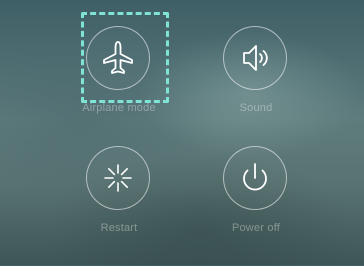  What do you see at coordinates (256, 228) in the screenshot?
I see `power-off-label: Power off` at bounding box center [256, 228].